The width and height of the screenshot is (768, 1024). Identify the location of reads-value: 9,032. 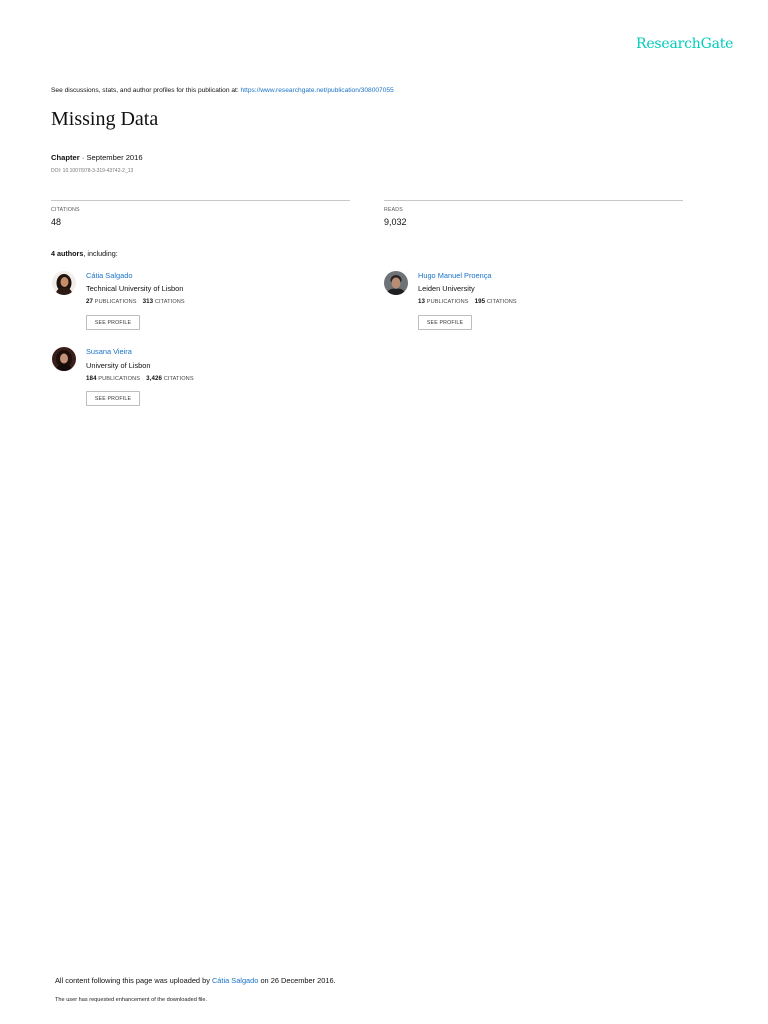
(395, 222).